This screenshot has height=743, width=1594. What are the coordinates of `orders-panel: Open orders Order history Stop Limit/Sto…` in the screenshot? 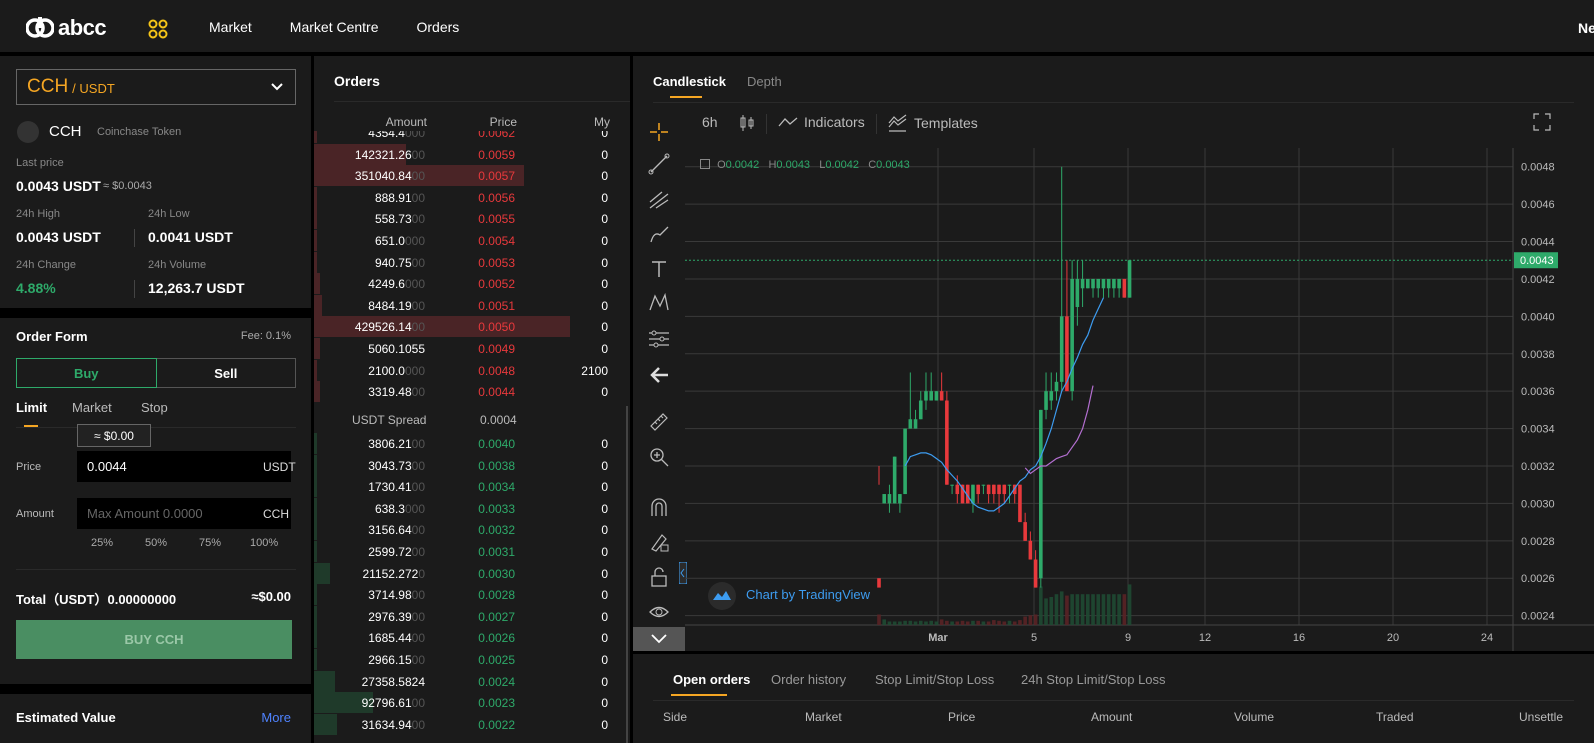 It's located at (1113, 698).